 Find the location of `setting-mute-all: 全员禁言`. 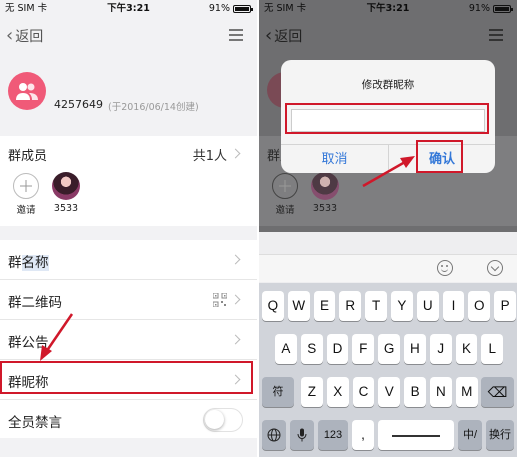

setting-mute-all: 全员禁言 is located at coordinates (128, 420).